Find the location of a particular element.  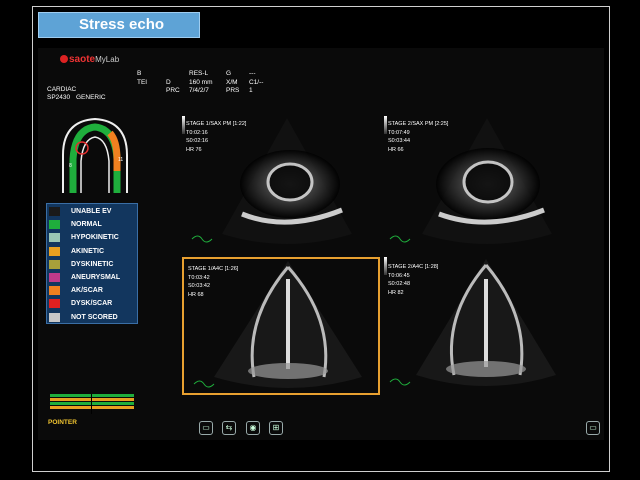

legend-item: AKINETIC is located at coordinates (93, 251).